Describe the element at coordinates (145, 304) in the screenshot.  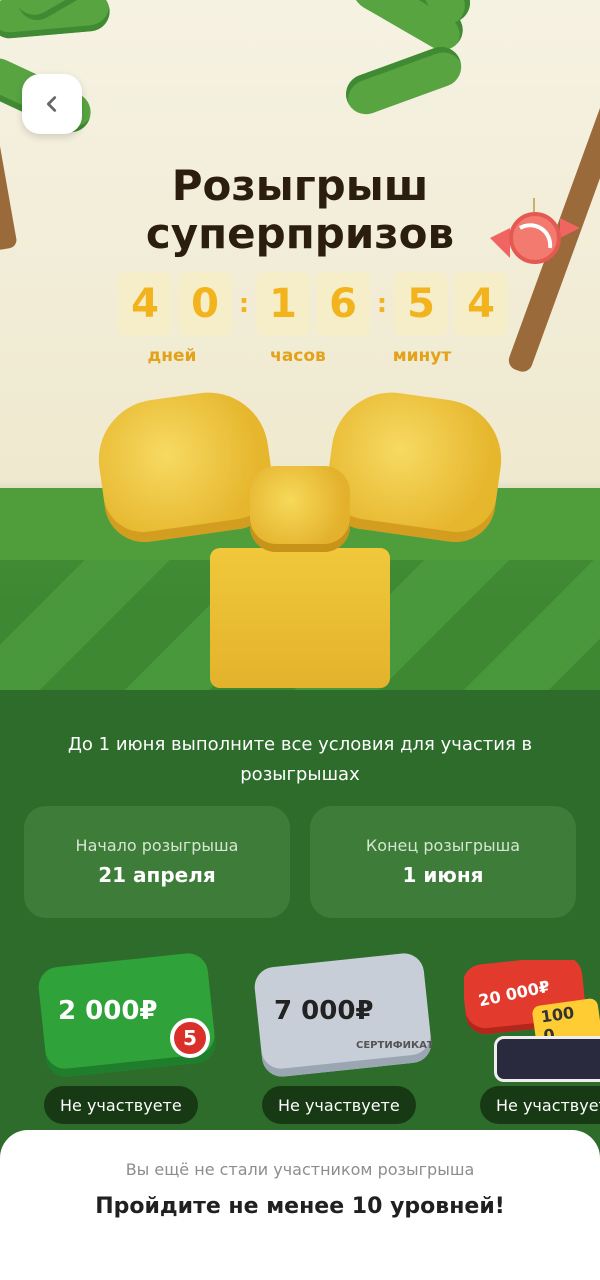
I see `countdown-days-digit-1: 4` at that location.